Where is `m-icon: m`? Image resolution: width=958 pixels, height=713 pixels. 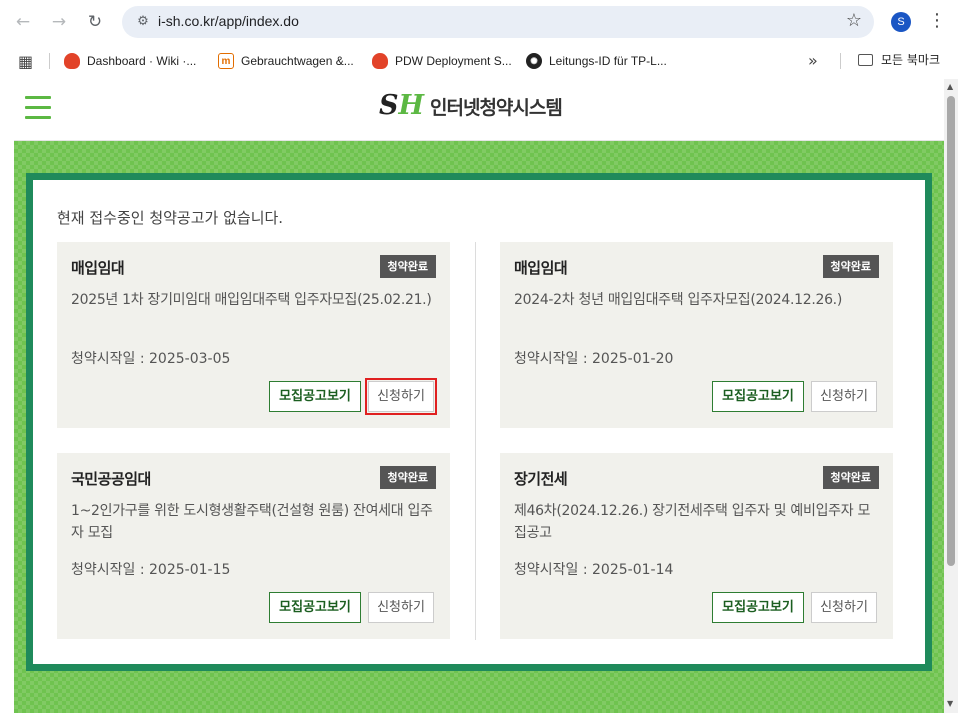
m-icon: m is located at coordinates (226, 61).